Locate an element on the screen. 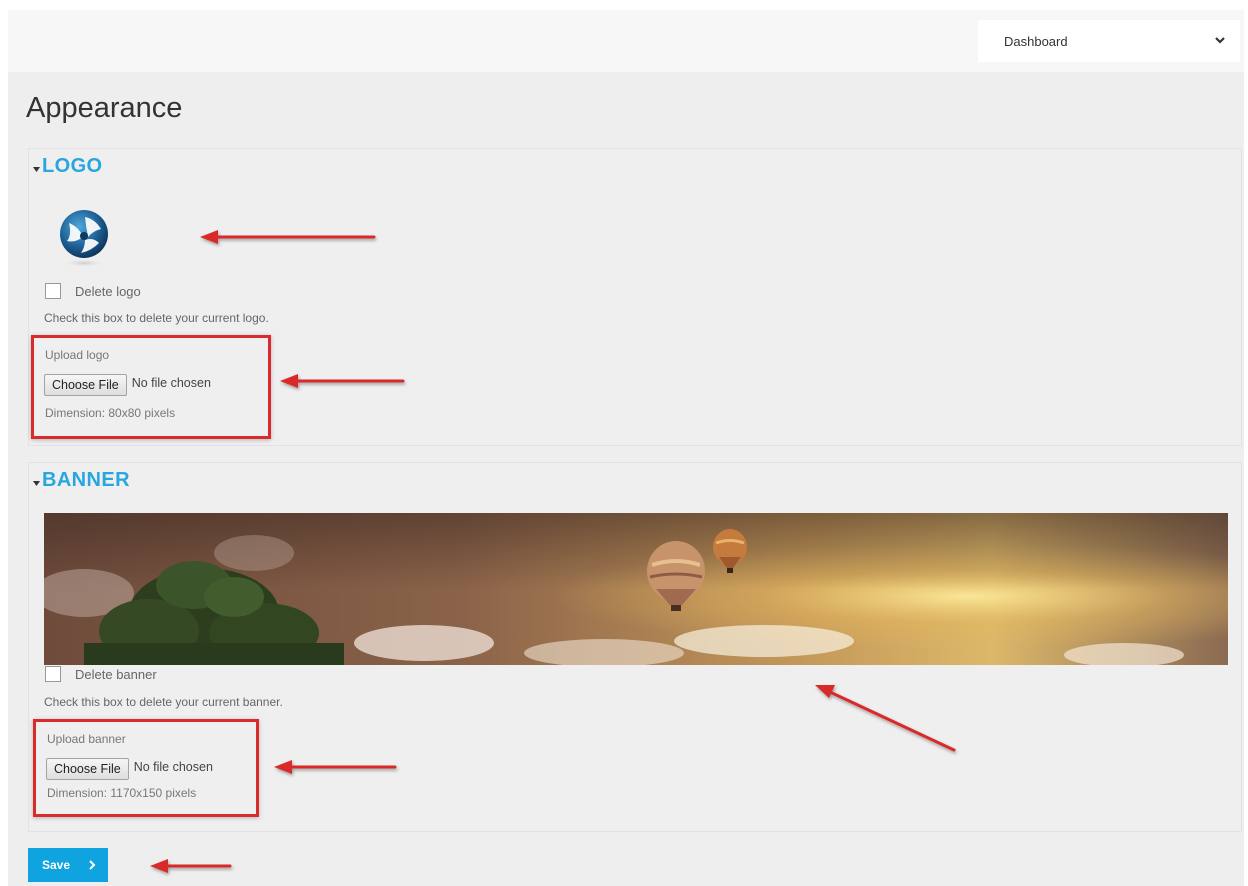  delete-banner-checkbox-row: Delete banner is located at coordinates (101, 674).